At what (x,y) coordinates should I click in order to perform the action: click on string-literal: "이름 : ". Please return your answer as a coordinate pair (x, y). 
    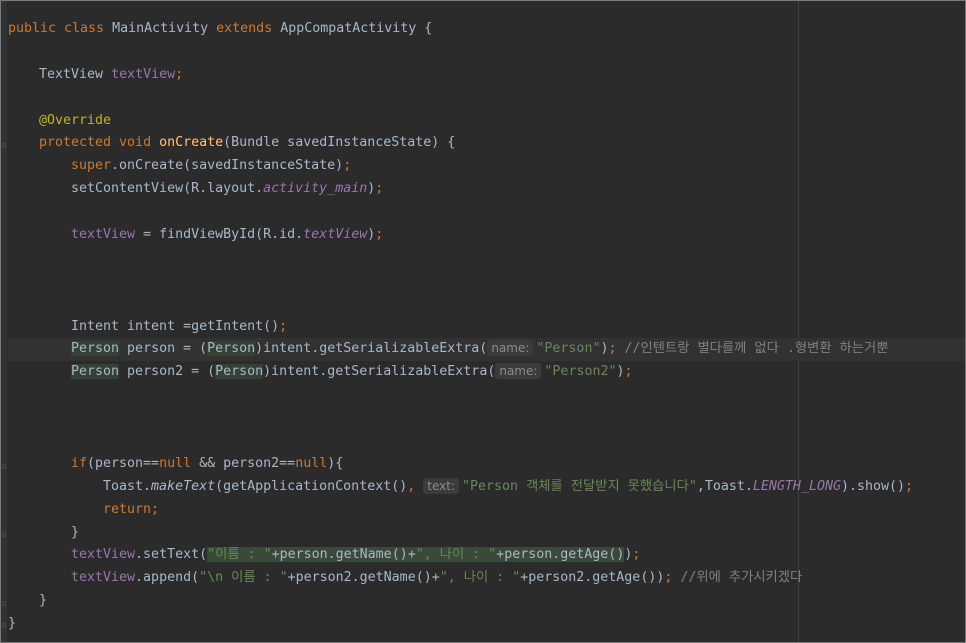
    Looking at the image, I should click on (239, 555).